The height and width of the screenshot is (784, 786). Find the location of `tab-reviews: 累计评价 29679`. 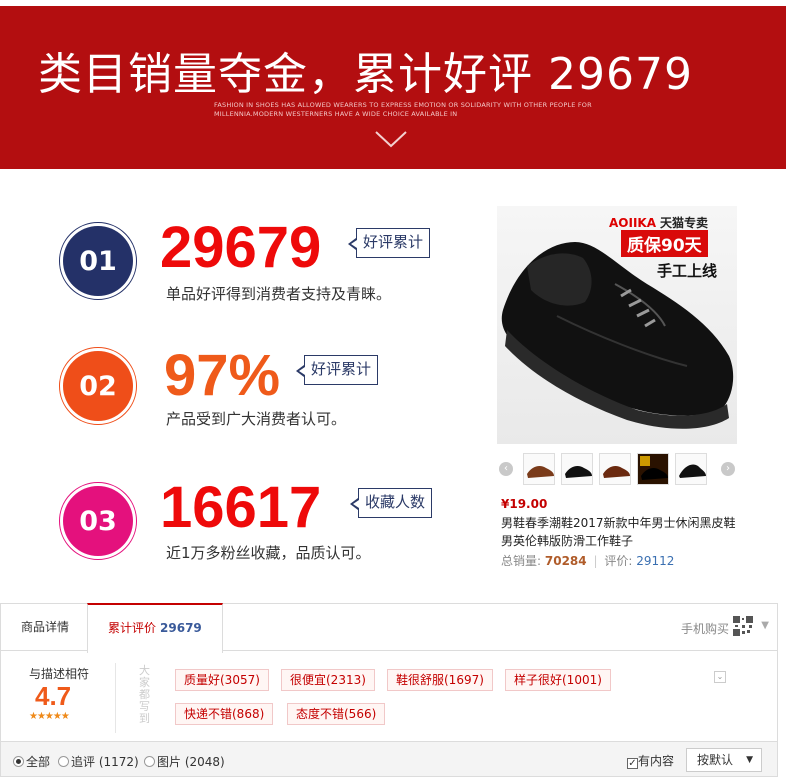

tab-reviews: 累计评价 29679 is located at coordinates (155, 628).